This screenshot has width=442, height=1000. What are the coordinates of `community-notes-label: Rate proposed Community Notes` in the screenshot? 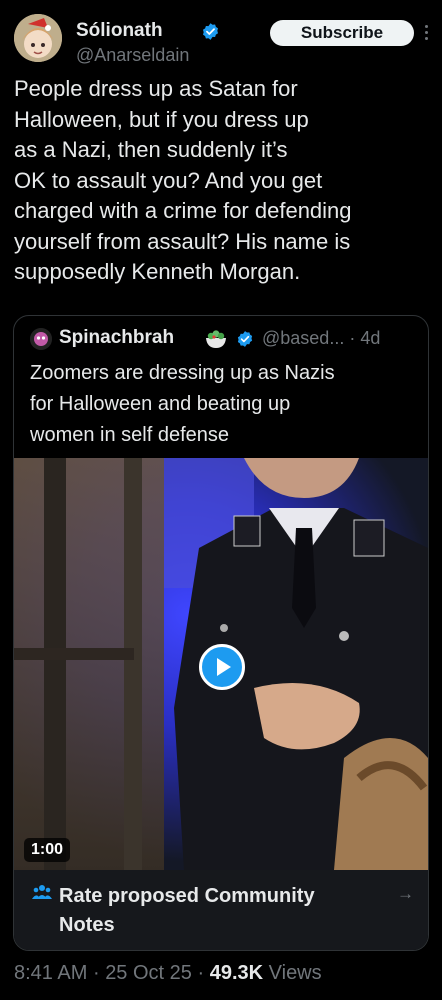 It's located at (214, 911).